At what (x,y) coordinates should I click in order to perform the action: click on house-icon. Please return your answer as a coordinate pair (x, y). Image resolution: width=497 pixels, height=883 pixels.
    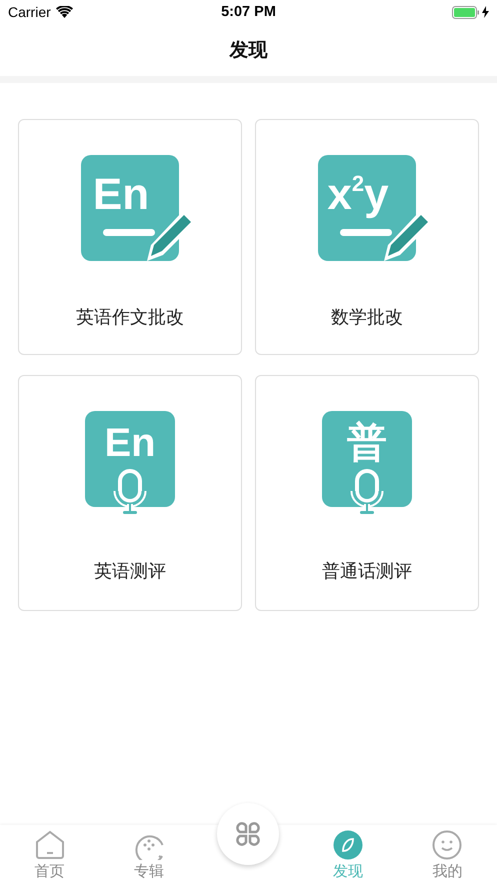
    Looking at the image, I should click on (50, 845).